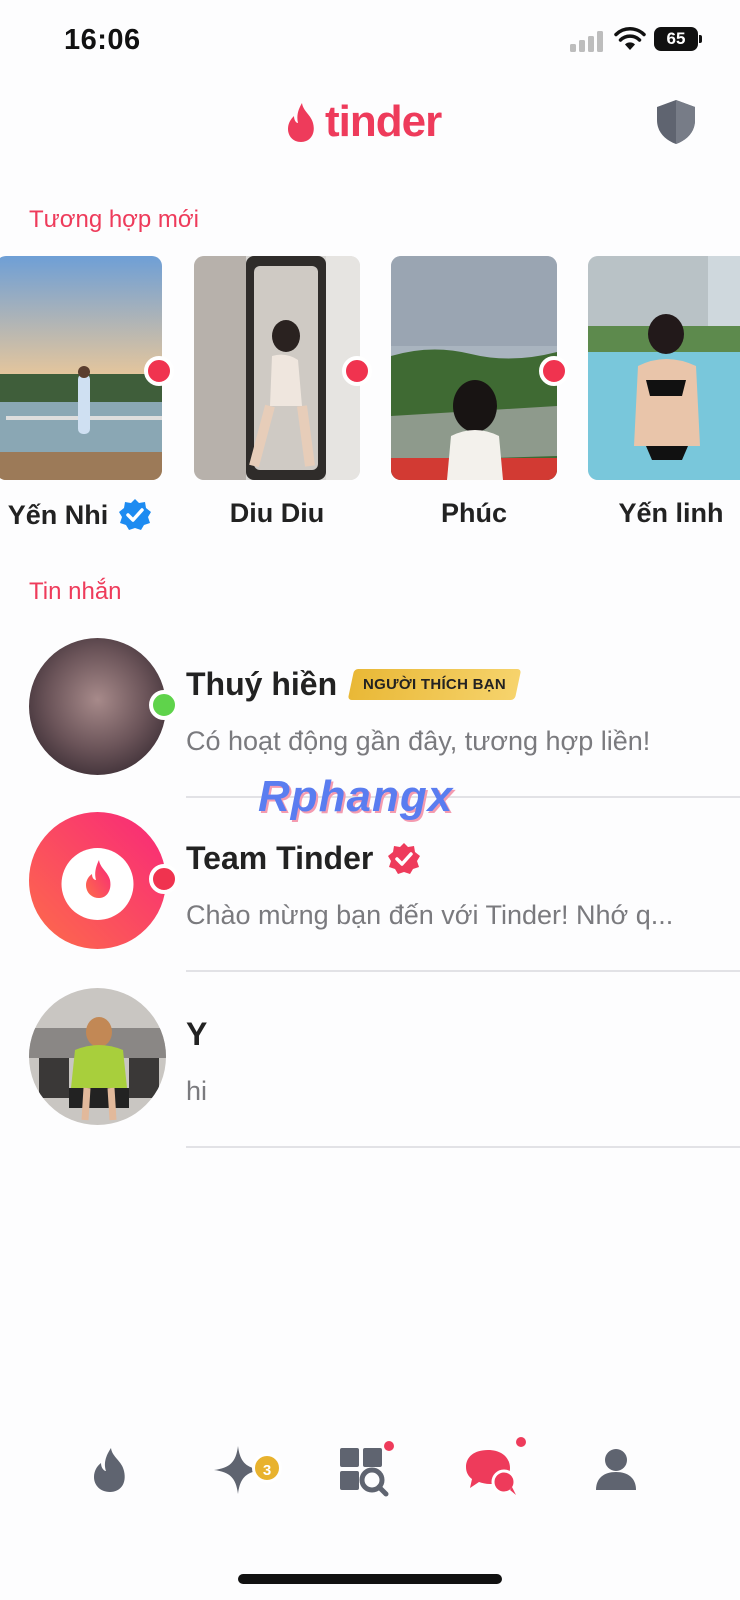  Describe the element at coordinates (671, 513) in the screenshot. I see `match-name: Yến linh` at that location.